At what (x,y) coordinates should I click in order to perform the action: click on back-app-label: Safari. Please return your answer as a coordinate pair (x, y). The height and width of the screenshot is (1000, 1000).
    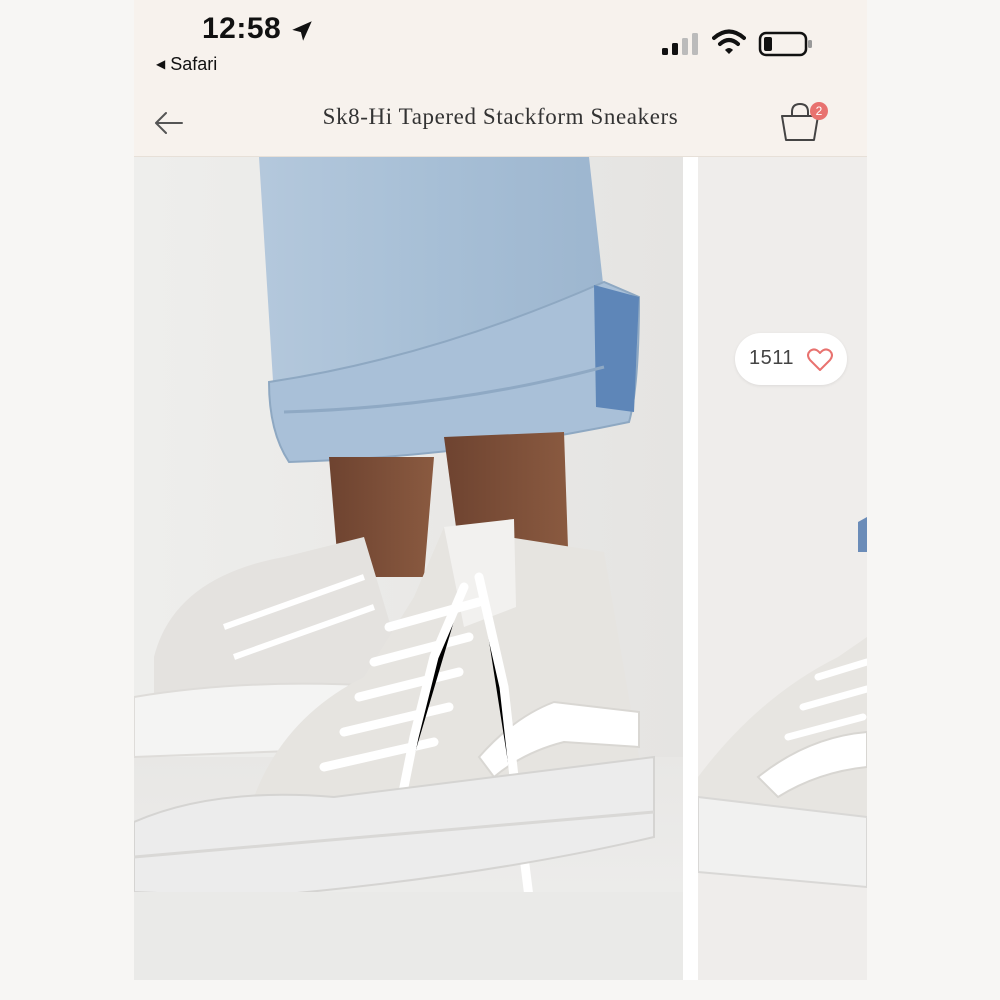
    Looking at the image, I should click on (194, 64).